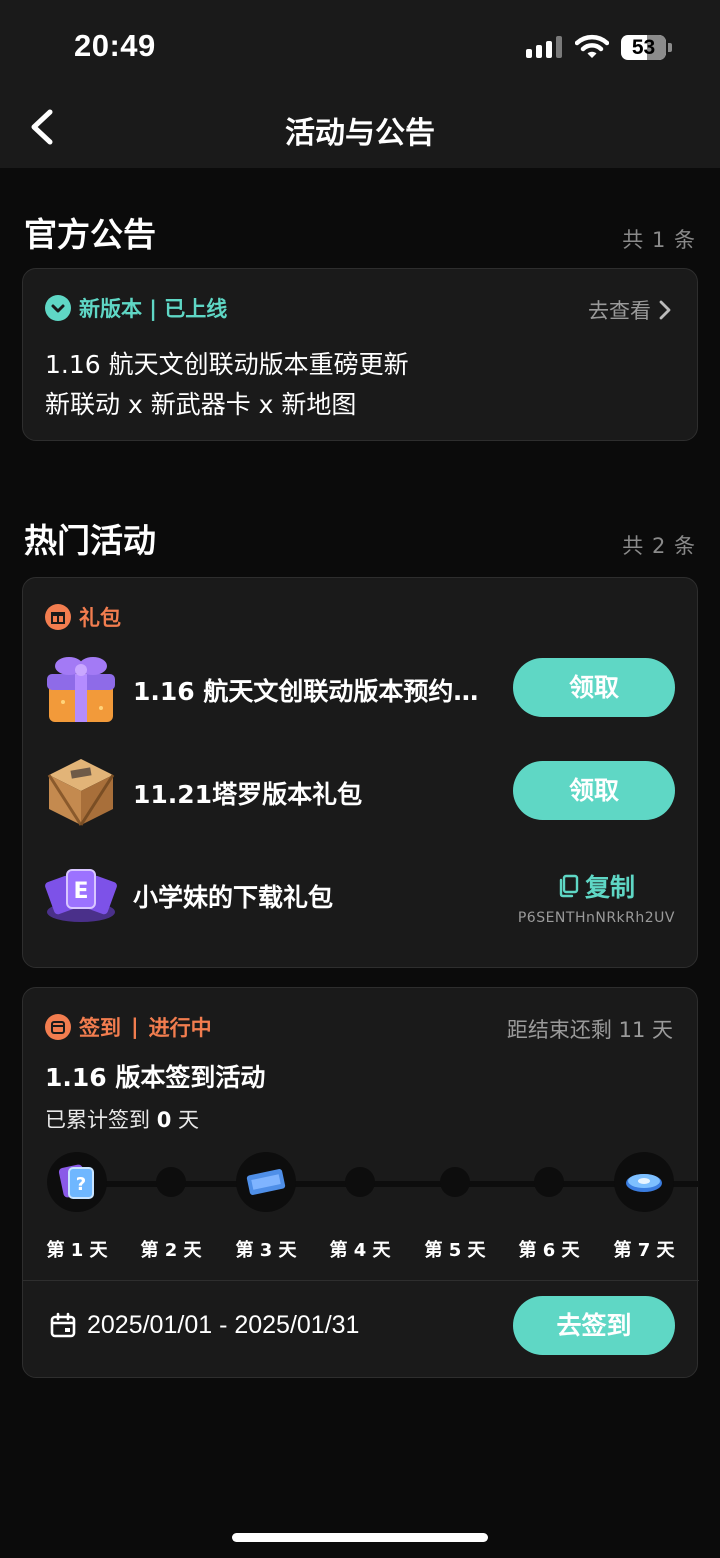  I want to click on announcement-tag-label: 新版本 | 已上线, so click(153, 309).